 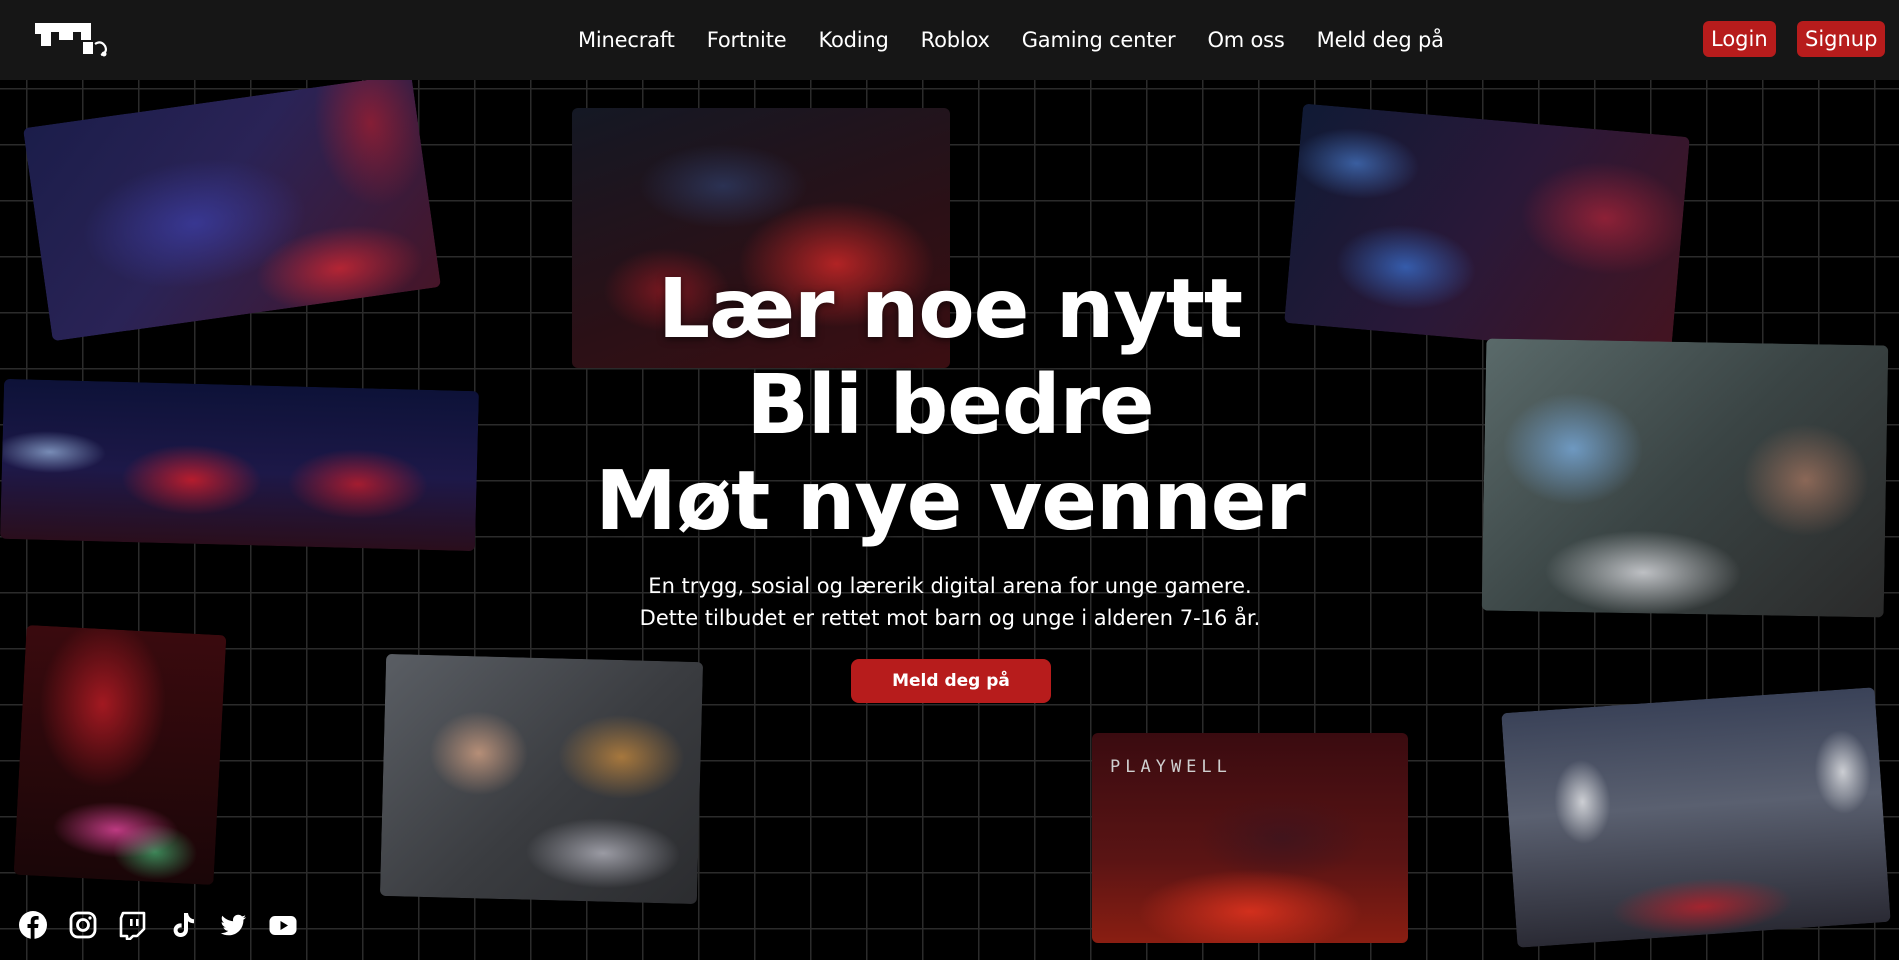 What do you see at coordinates (120, 755) in the screenshot?
I see `photo-rgb-gaming-room` at bounding box center [120, 755].